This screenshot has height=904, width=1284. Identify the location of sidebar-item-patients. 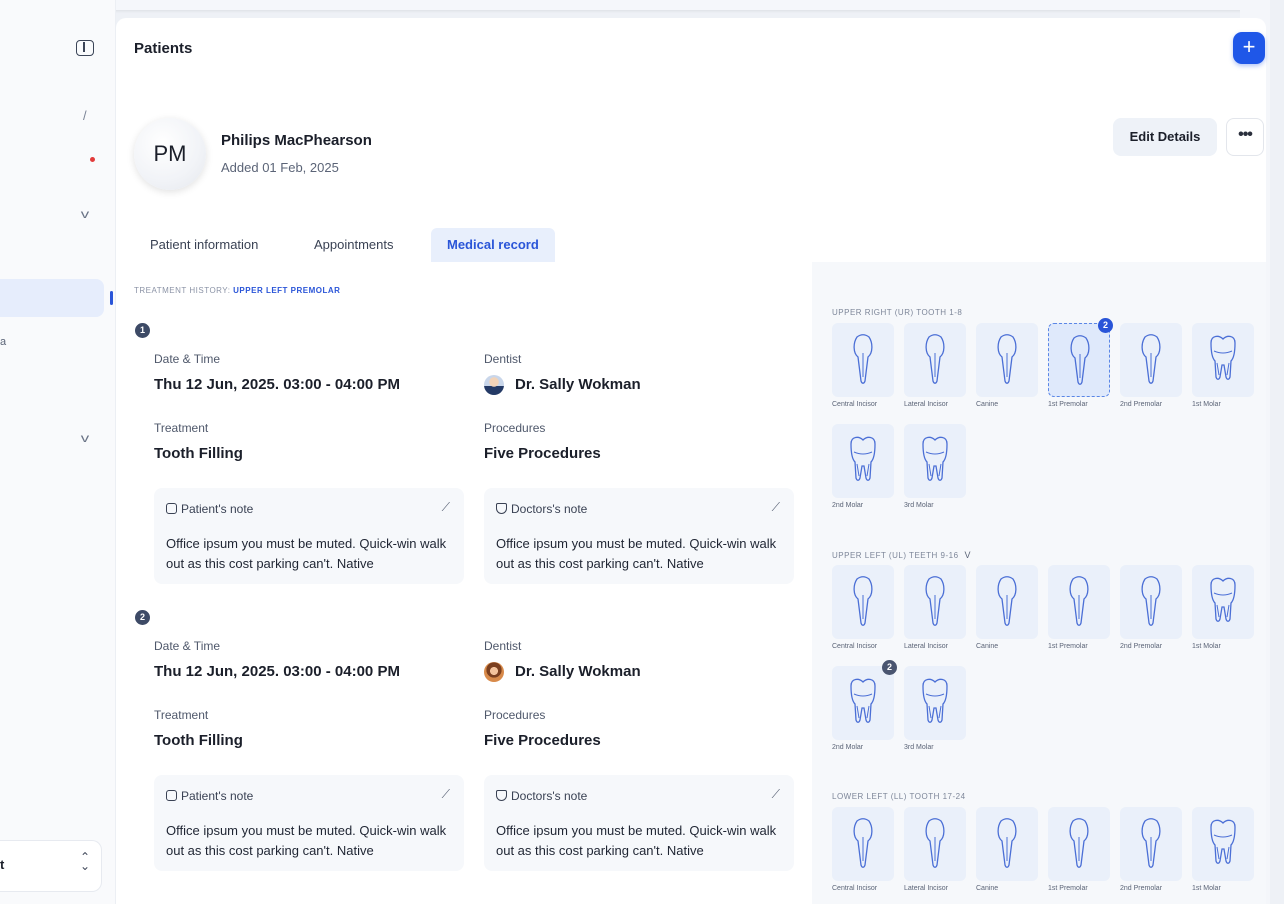
(52, 298).